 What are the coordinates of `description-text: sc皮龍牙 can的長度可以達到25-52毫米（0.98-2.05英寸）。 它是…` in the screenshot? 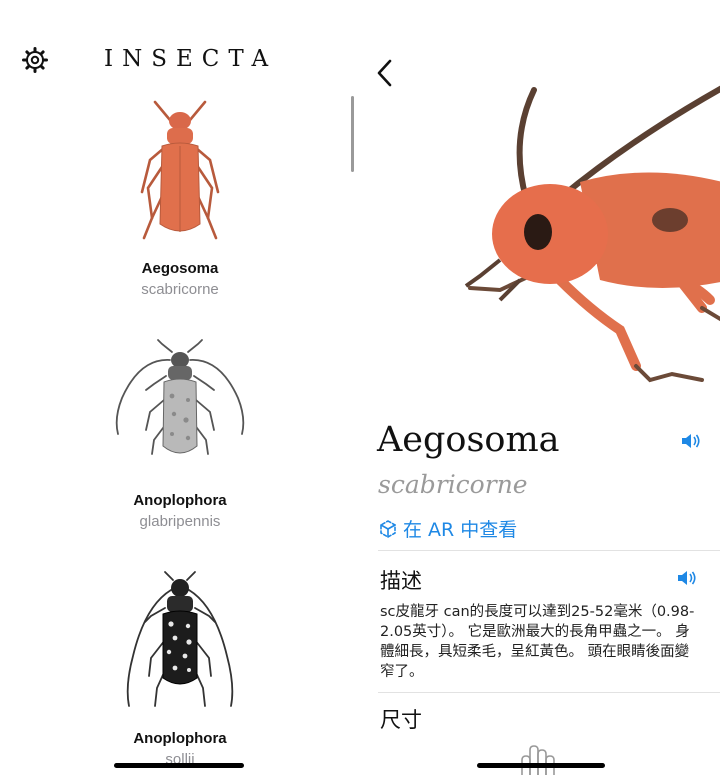 It's located at (537, 642).